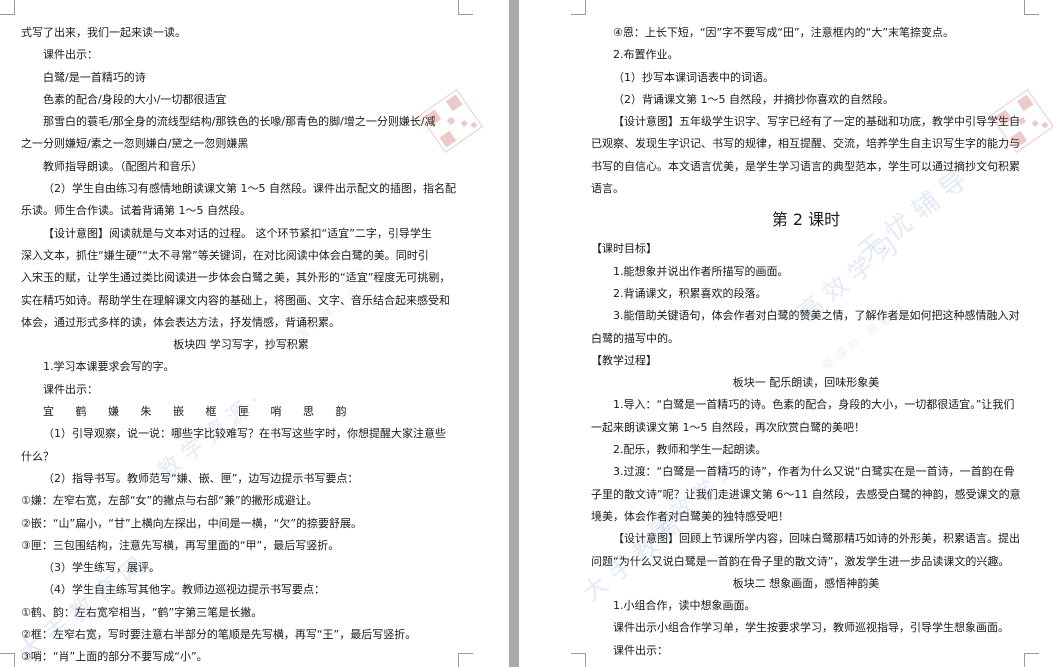 Image resolution: width=1053 pixels, height=667 pixels. I want to click on text-line: （2）背诵课文第 1～5 自然段，并摘抄你喜欢的自然段。, so click(753, 99).